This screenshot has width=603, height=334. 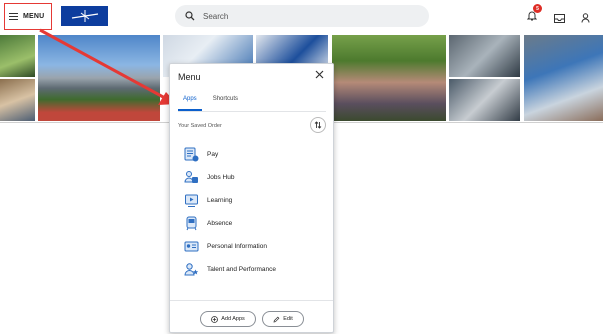 What do you see at coordinates (242, 269) in the screenshot?
I see `app-label-talent-and-performance: Talent and Performance` at bounding box center [242, 269].